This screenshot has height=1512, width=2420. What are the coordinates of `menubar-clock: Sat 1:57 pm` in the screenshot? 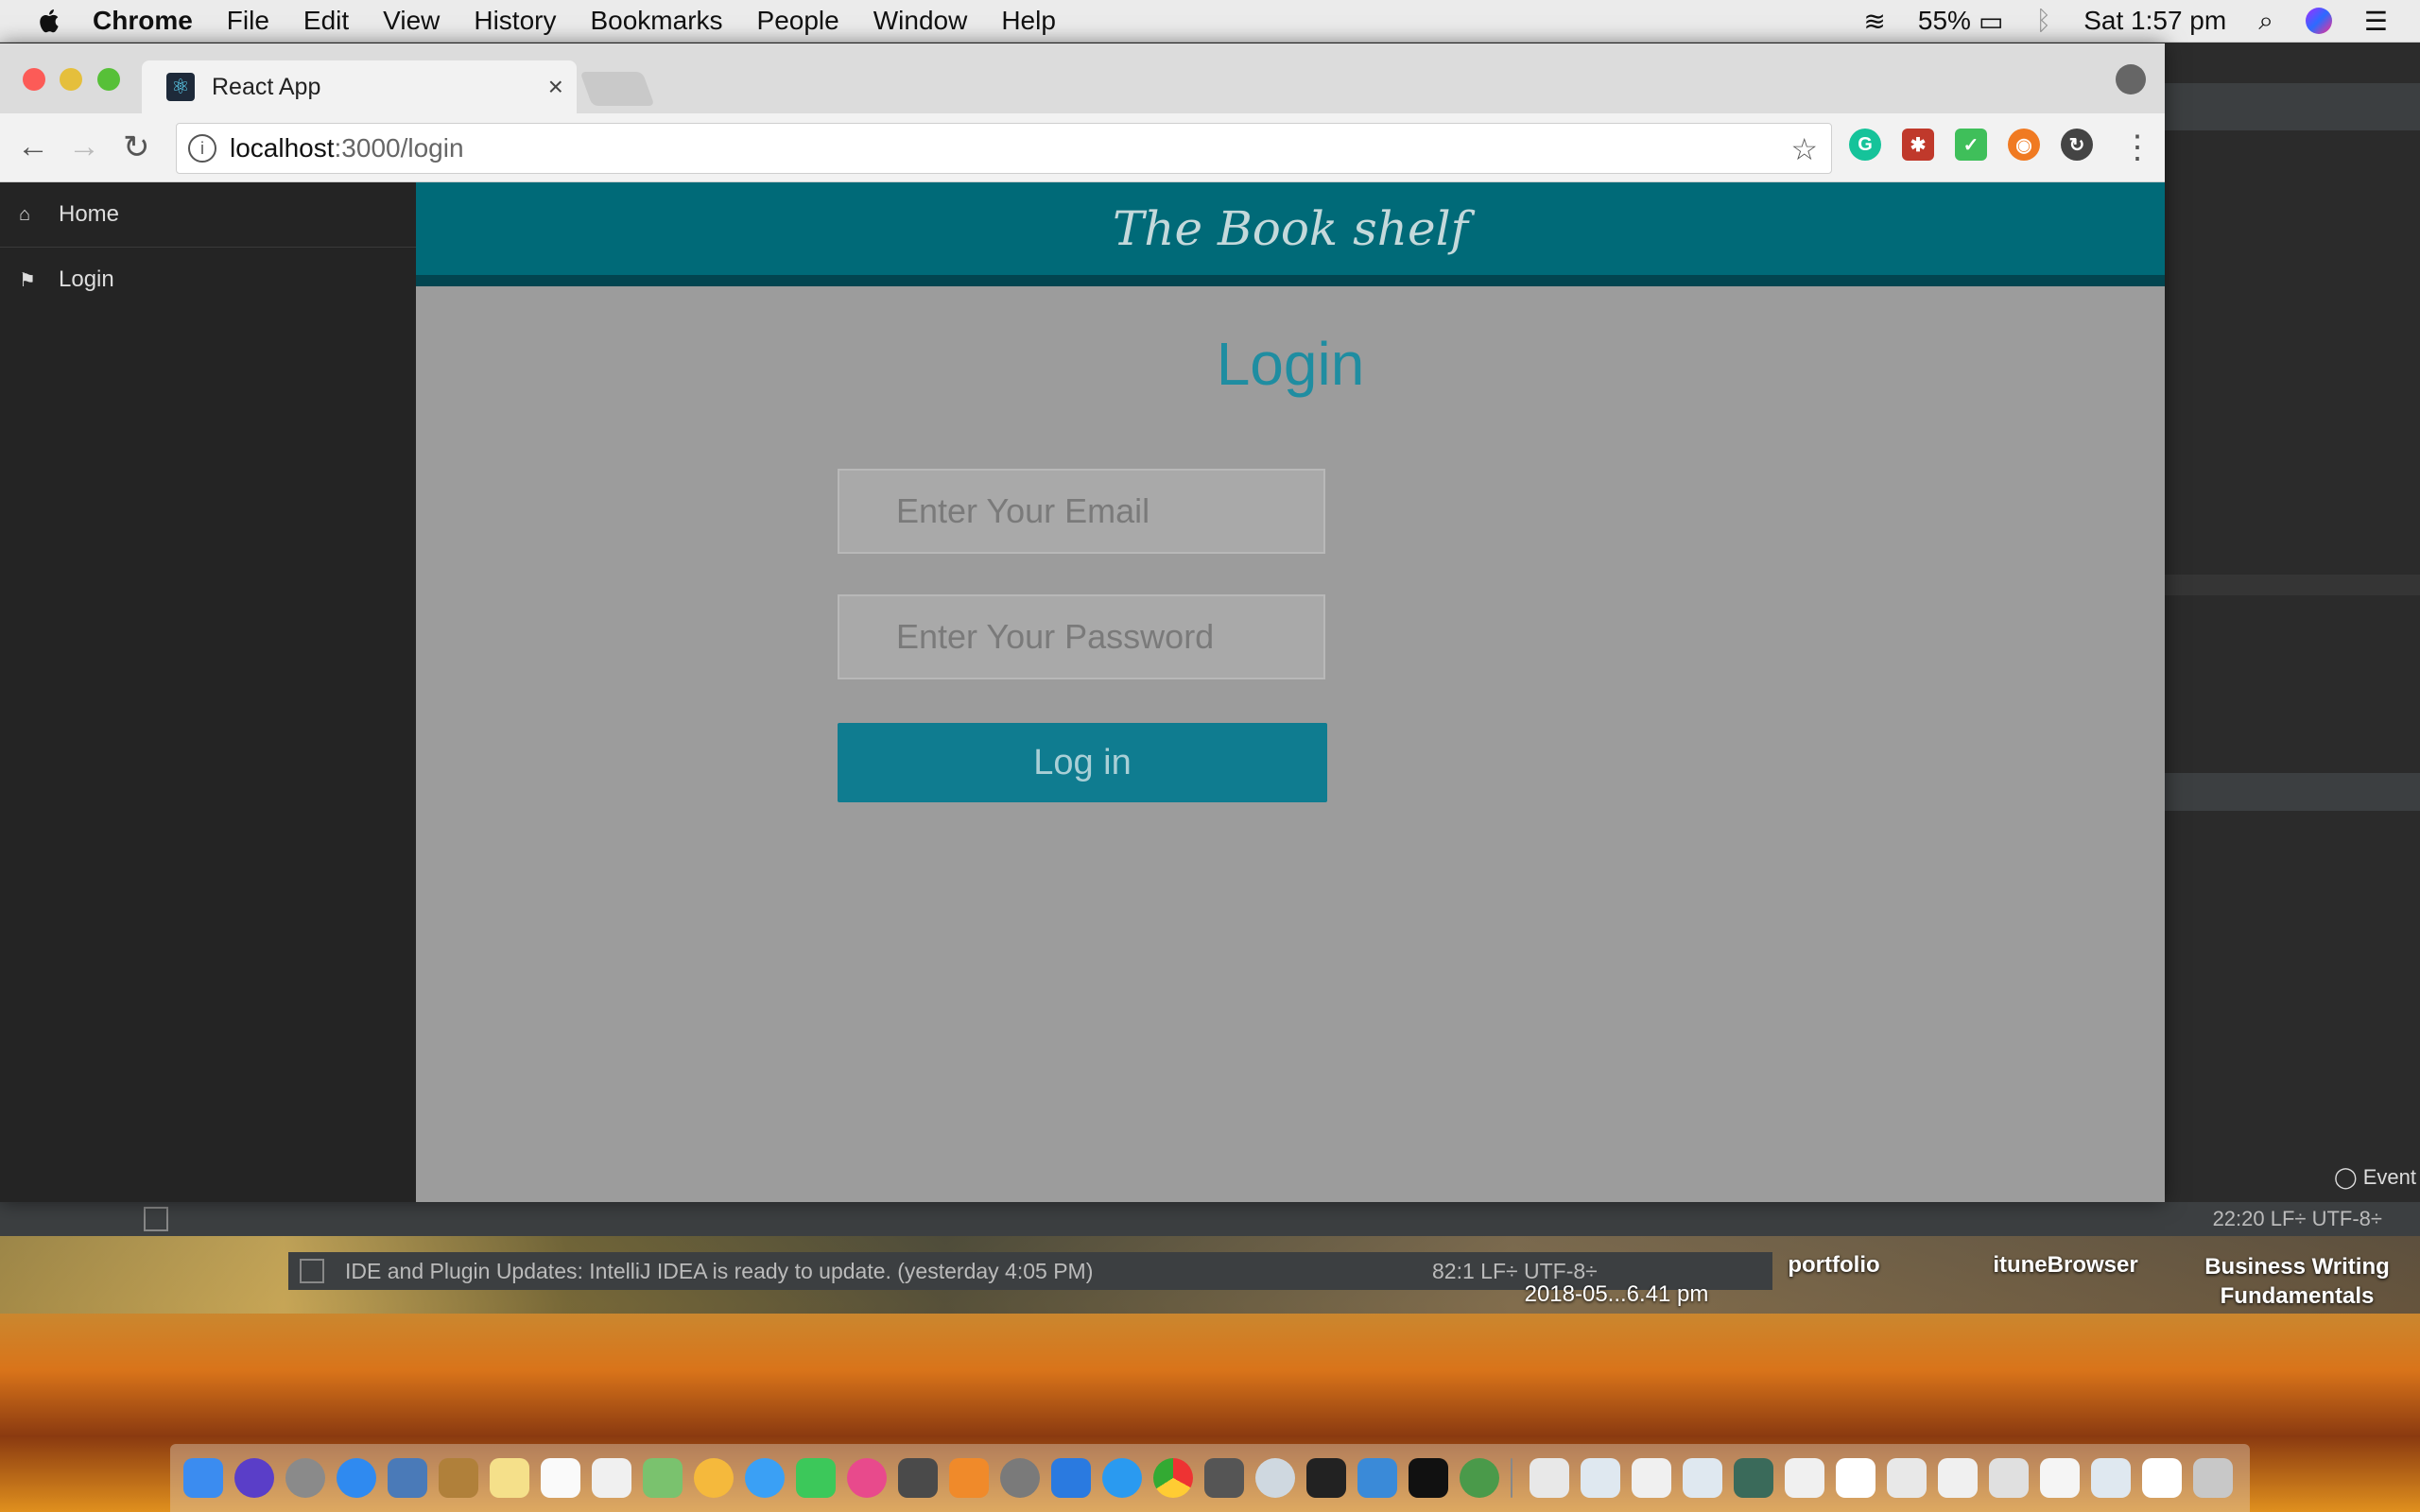 It's located at (2154, 21).